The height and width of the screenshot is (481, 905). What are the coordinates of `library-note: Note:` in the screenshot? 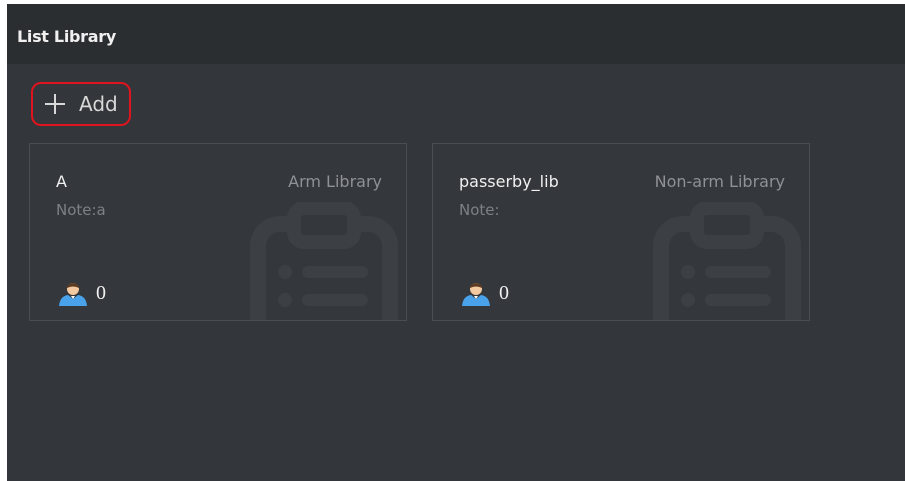 It's located at (479, 210).